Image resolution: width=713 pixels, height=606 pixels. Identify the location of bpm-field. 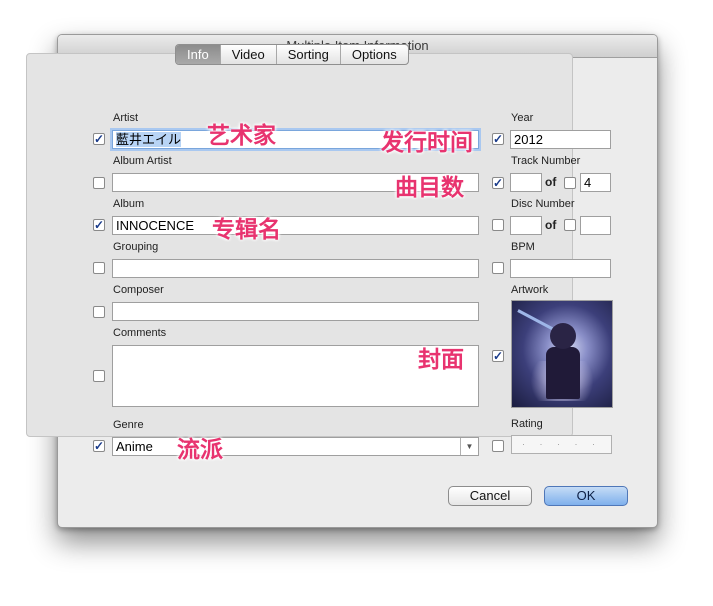
(560, 268).